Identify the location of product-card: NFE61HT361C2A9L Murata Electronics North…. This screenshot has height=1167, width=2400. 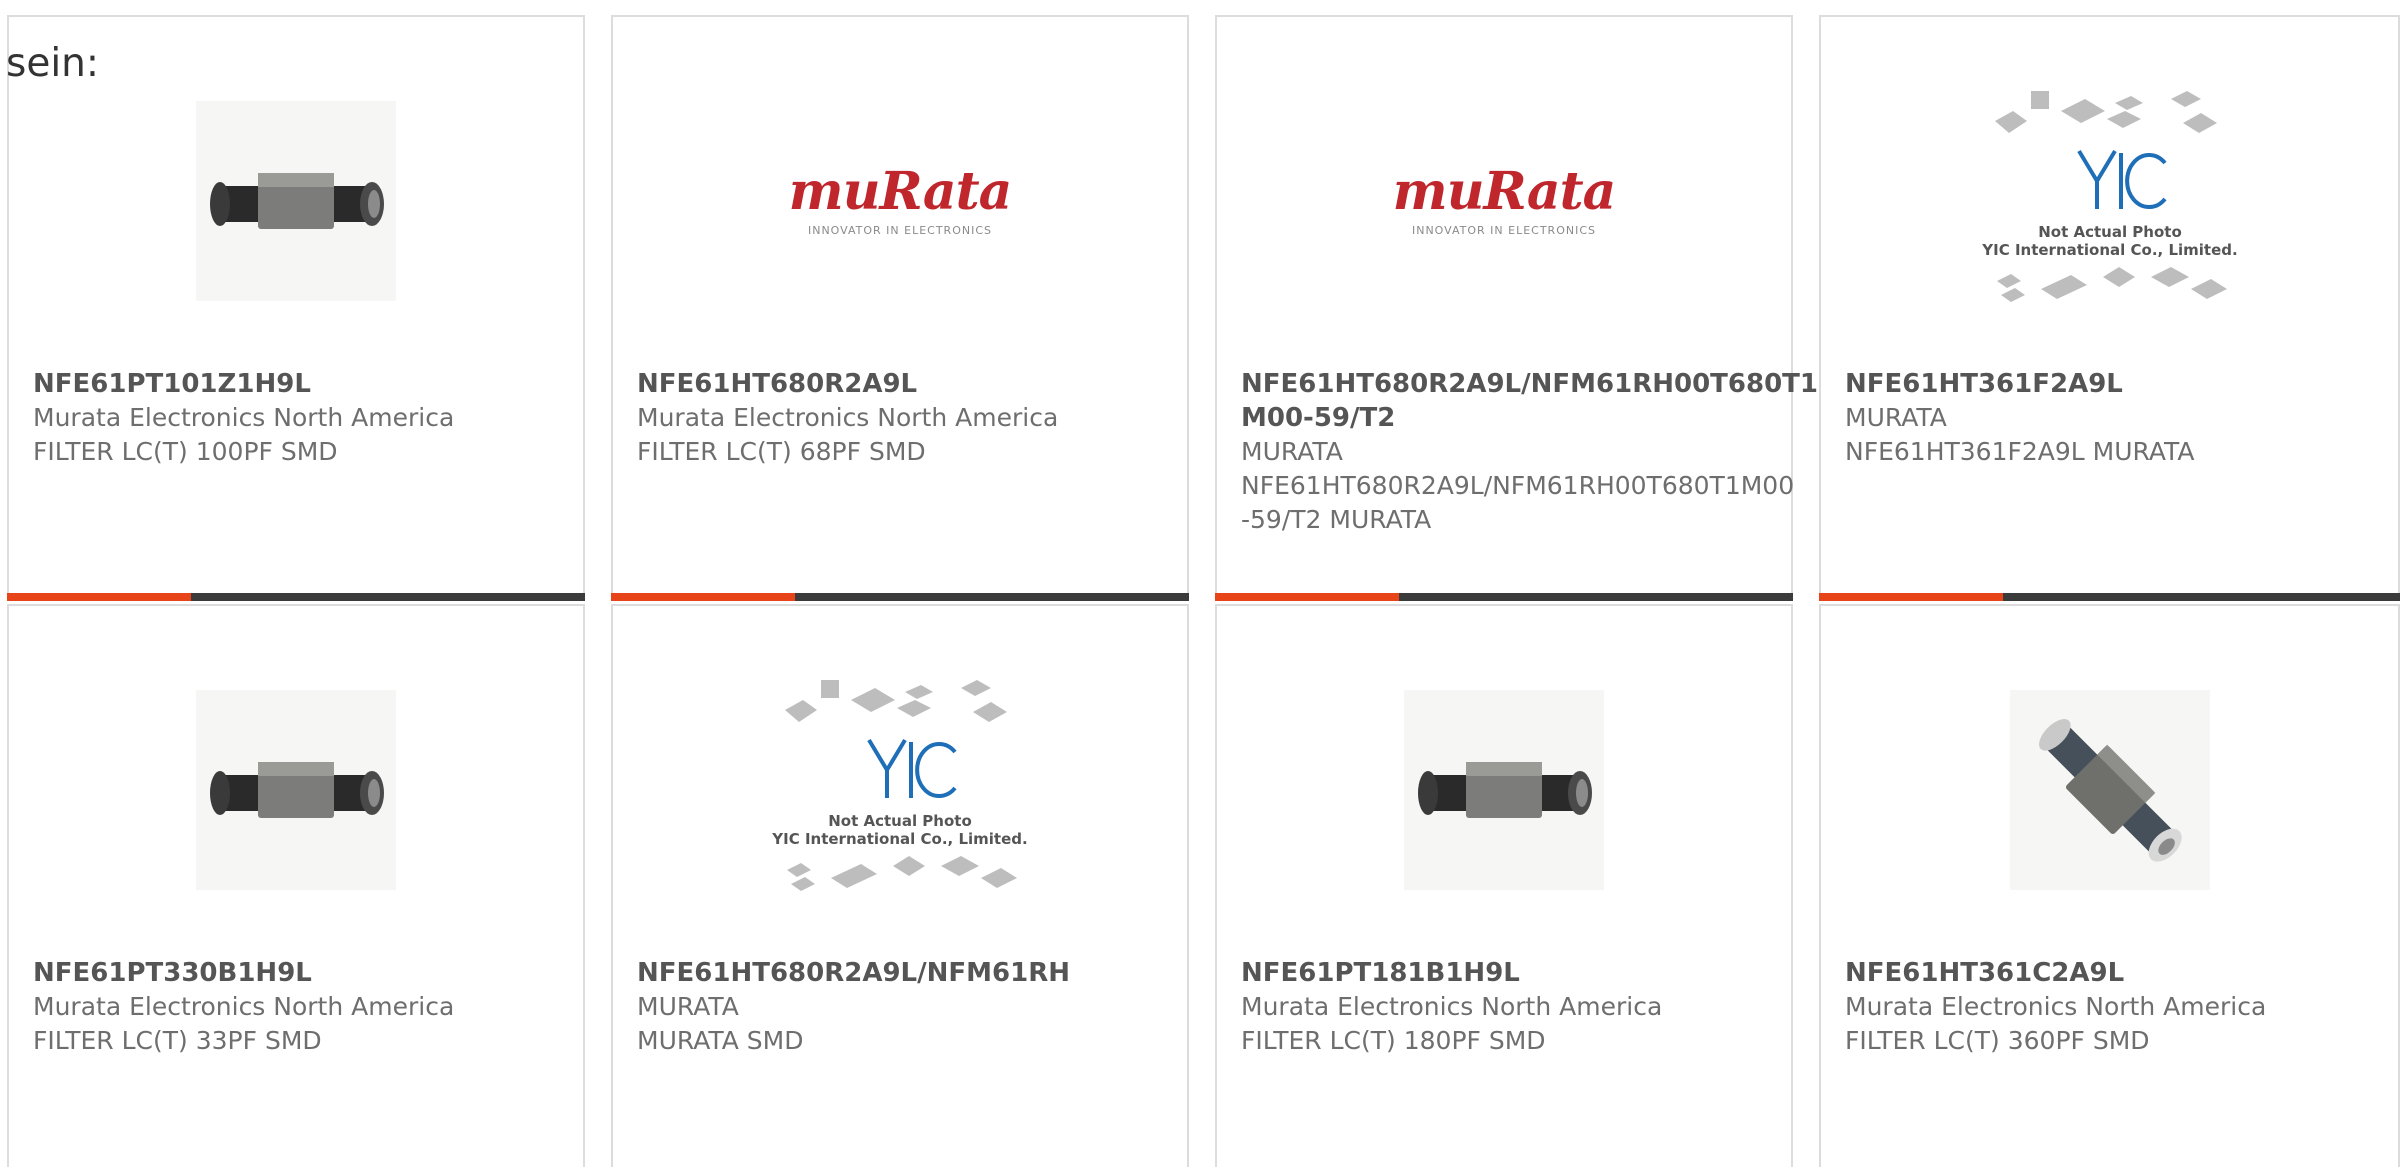
(2109, 885).